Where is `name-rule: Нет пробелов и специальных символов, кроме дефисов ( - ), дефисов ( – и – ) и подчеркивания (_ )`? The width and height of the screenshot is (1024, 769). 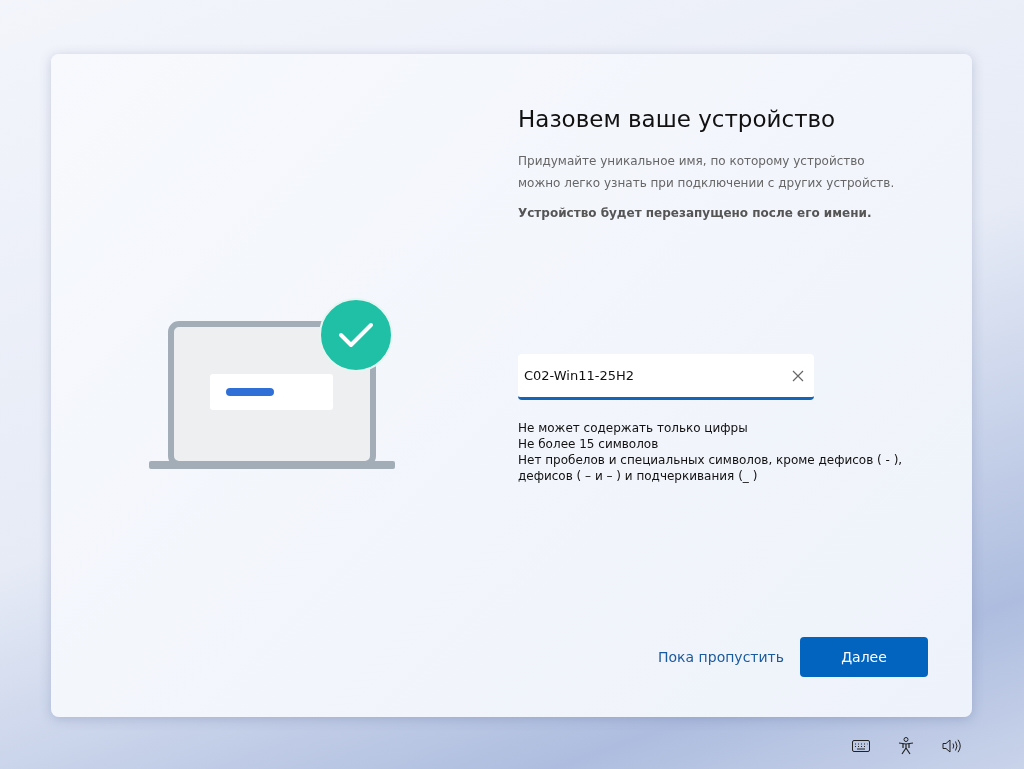 name-rule: Нет пробелов и специальных символов, кроме дефисов ( - ), дефисов ( – и – ) и подчеркивания (_ ) is located at coordinates (711, 468).